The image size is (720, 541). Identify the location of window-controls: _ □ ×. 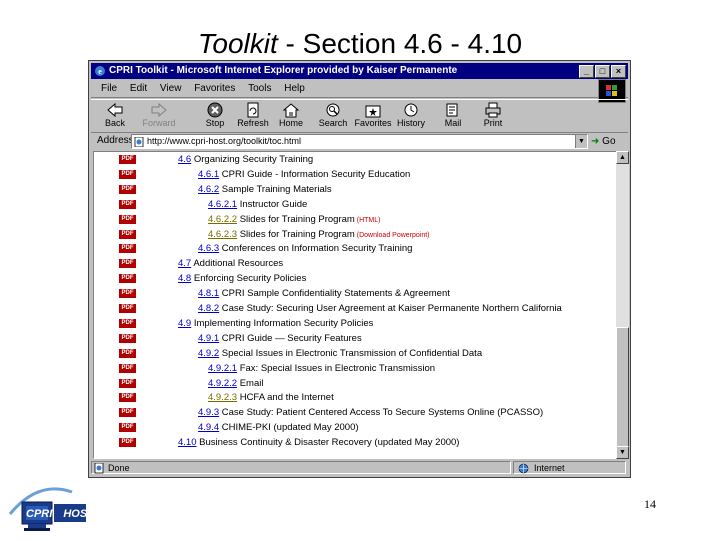
(602, 71).